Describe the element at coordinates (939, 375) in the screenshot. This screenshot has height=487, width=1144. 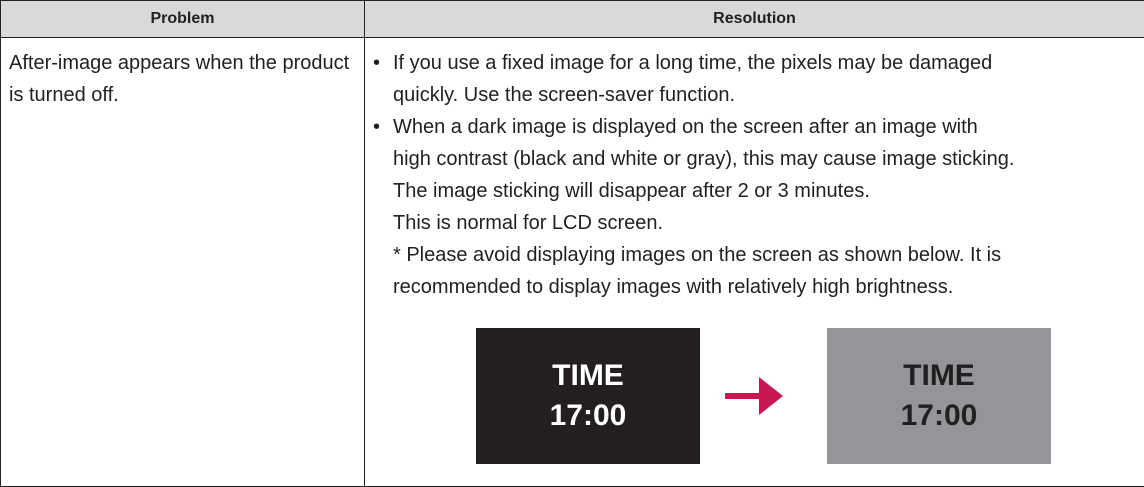
I see `gray-screen-time-label: TIME` at that location.